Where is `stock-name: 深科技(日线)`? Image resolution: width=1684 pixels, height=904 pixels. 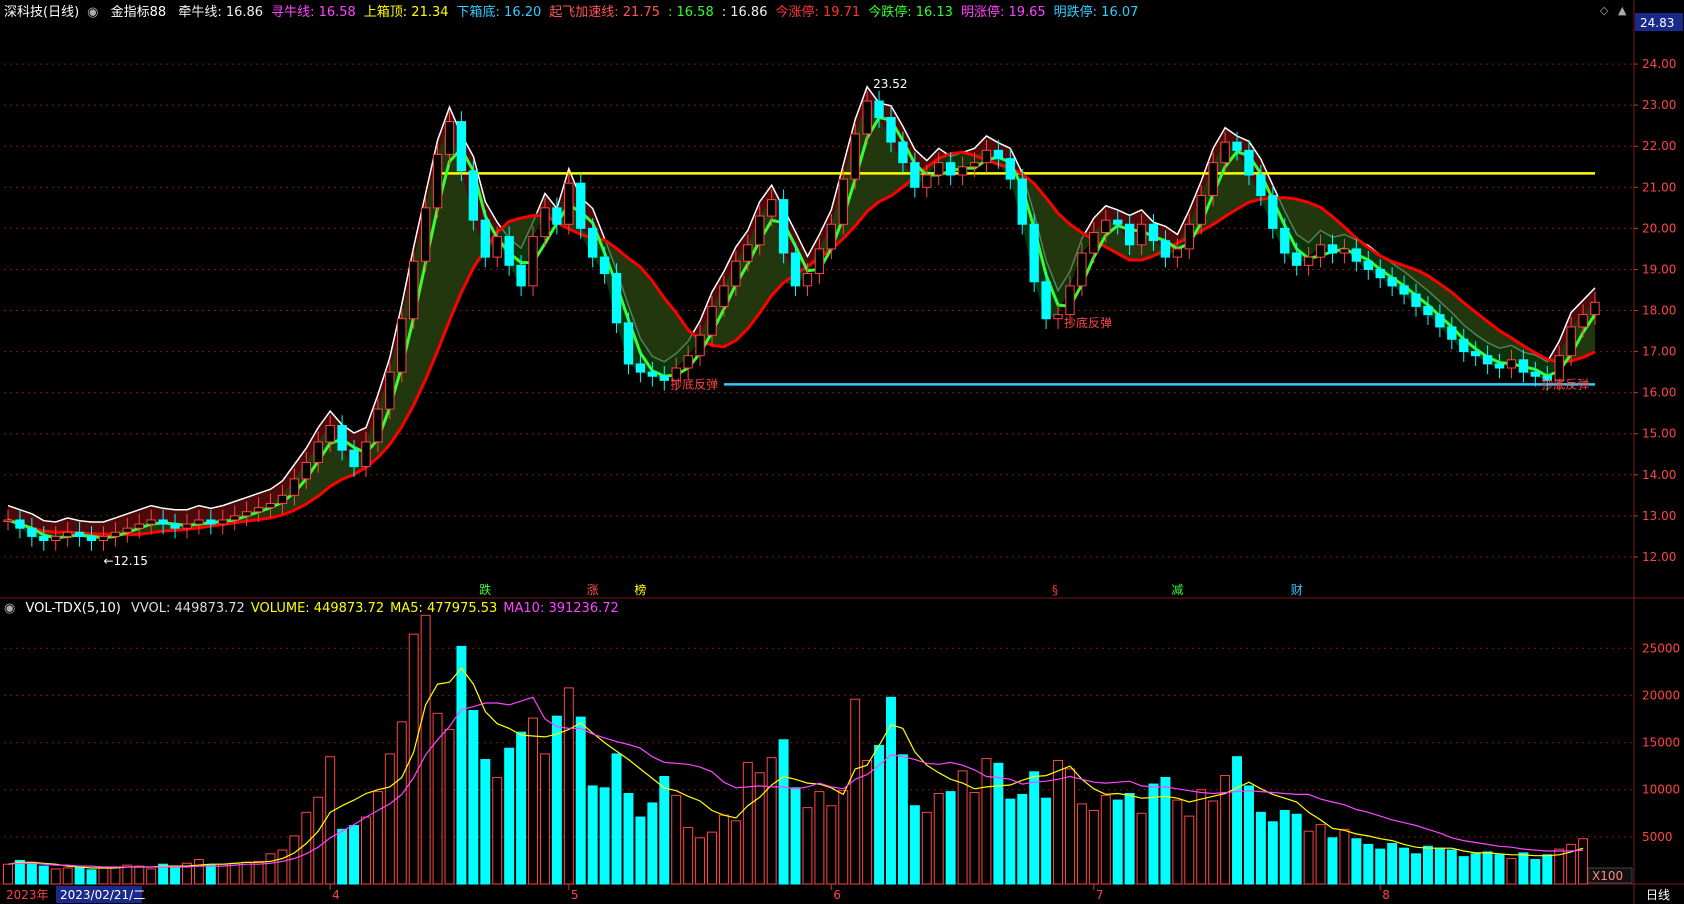
stock-name: 深科技(日线) is located at coordinates (41, 12).